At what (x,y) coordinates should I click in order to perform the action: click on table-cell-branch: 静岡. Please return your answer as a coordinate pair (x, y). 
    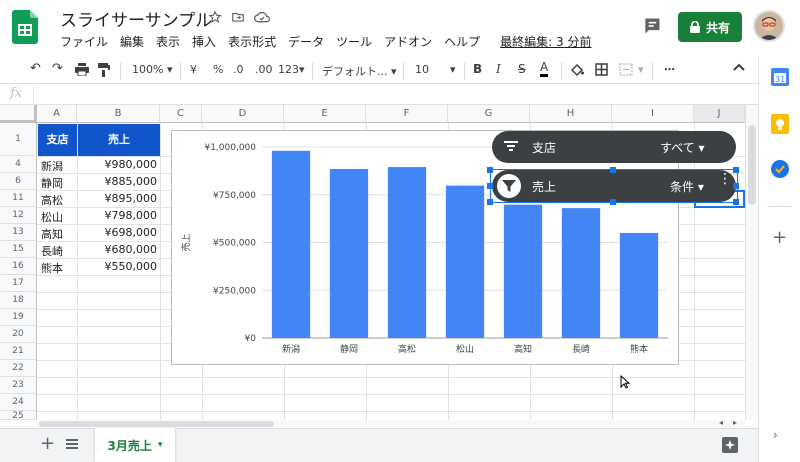
    Looking at the image, I should click on (52, 183).